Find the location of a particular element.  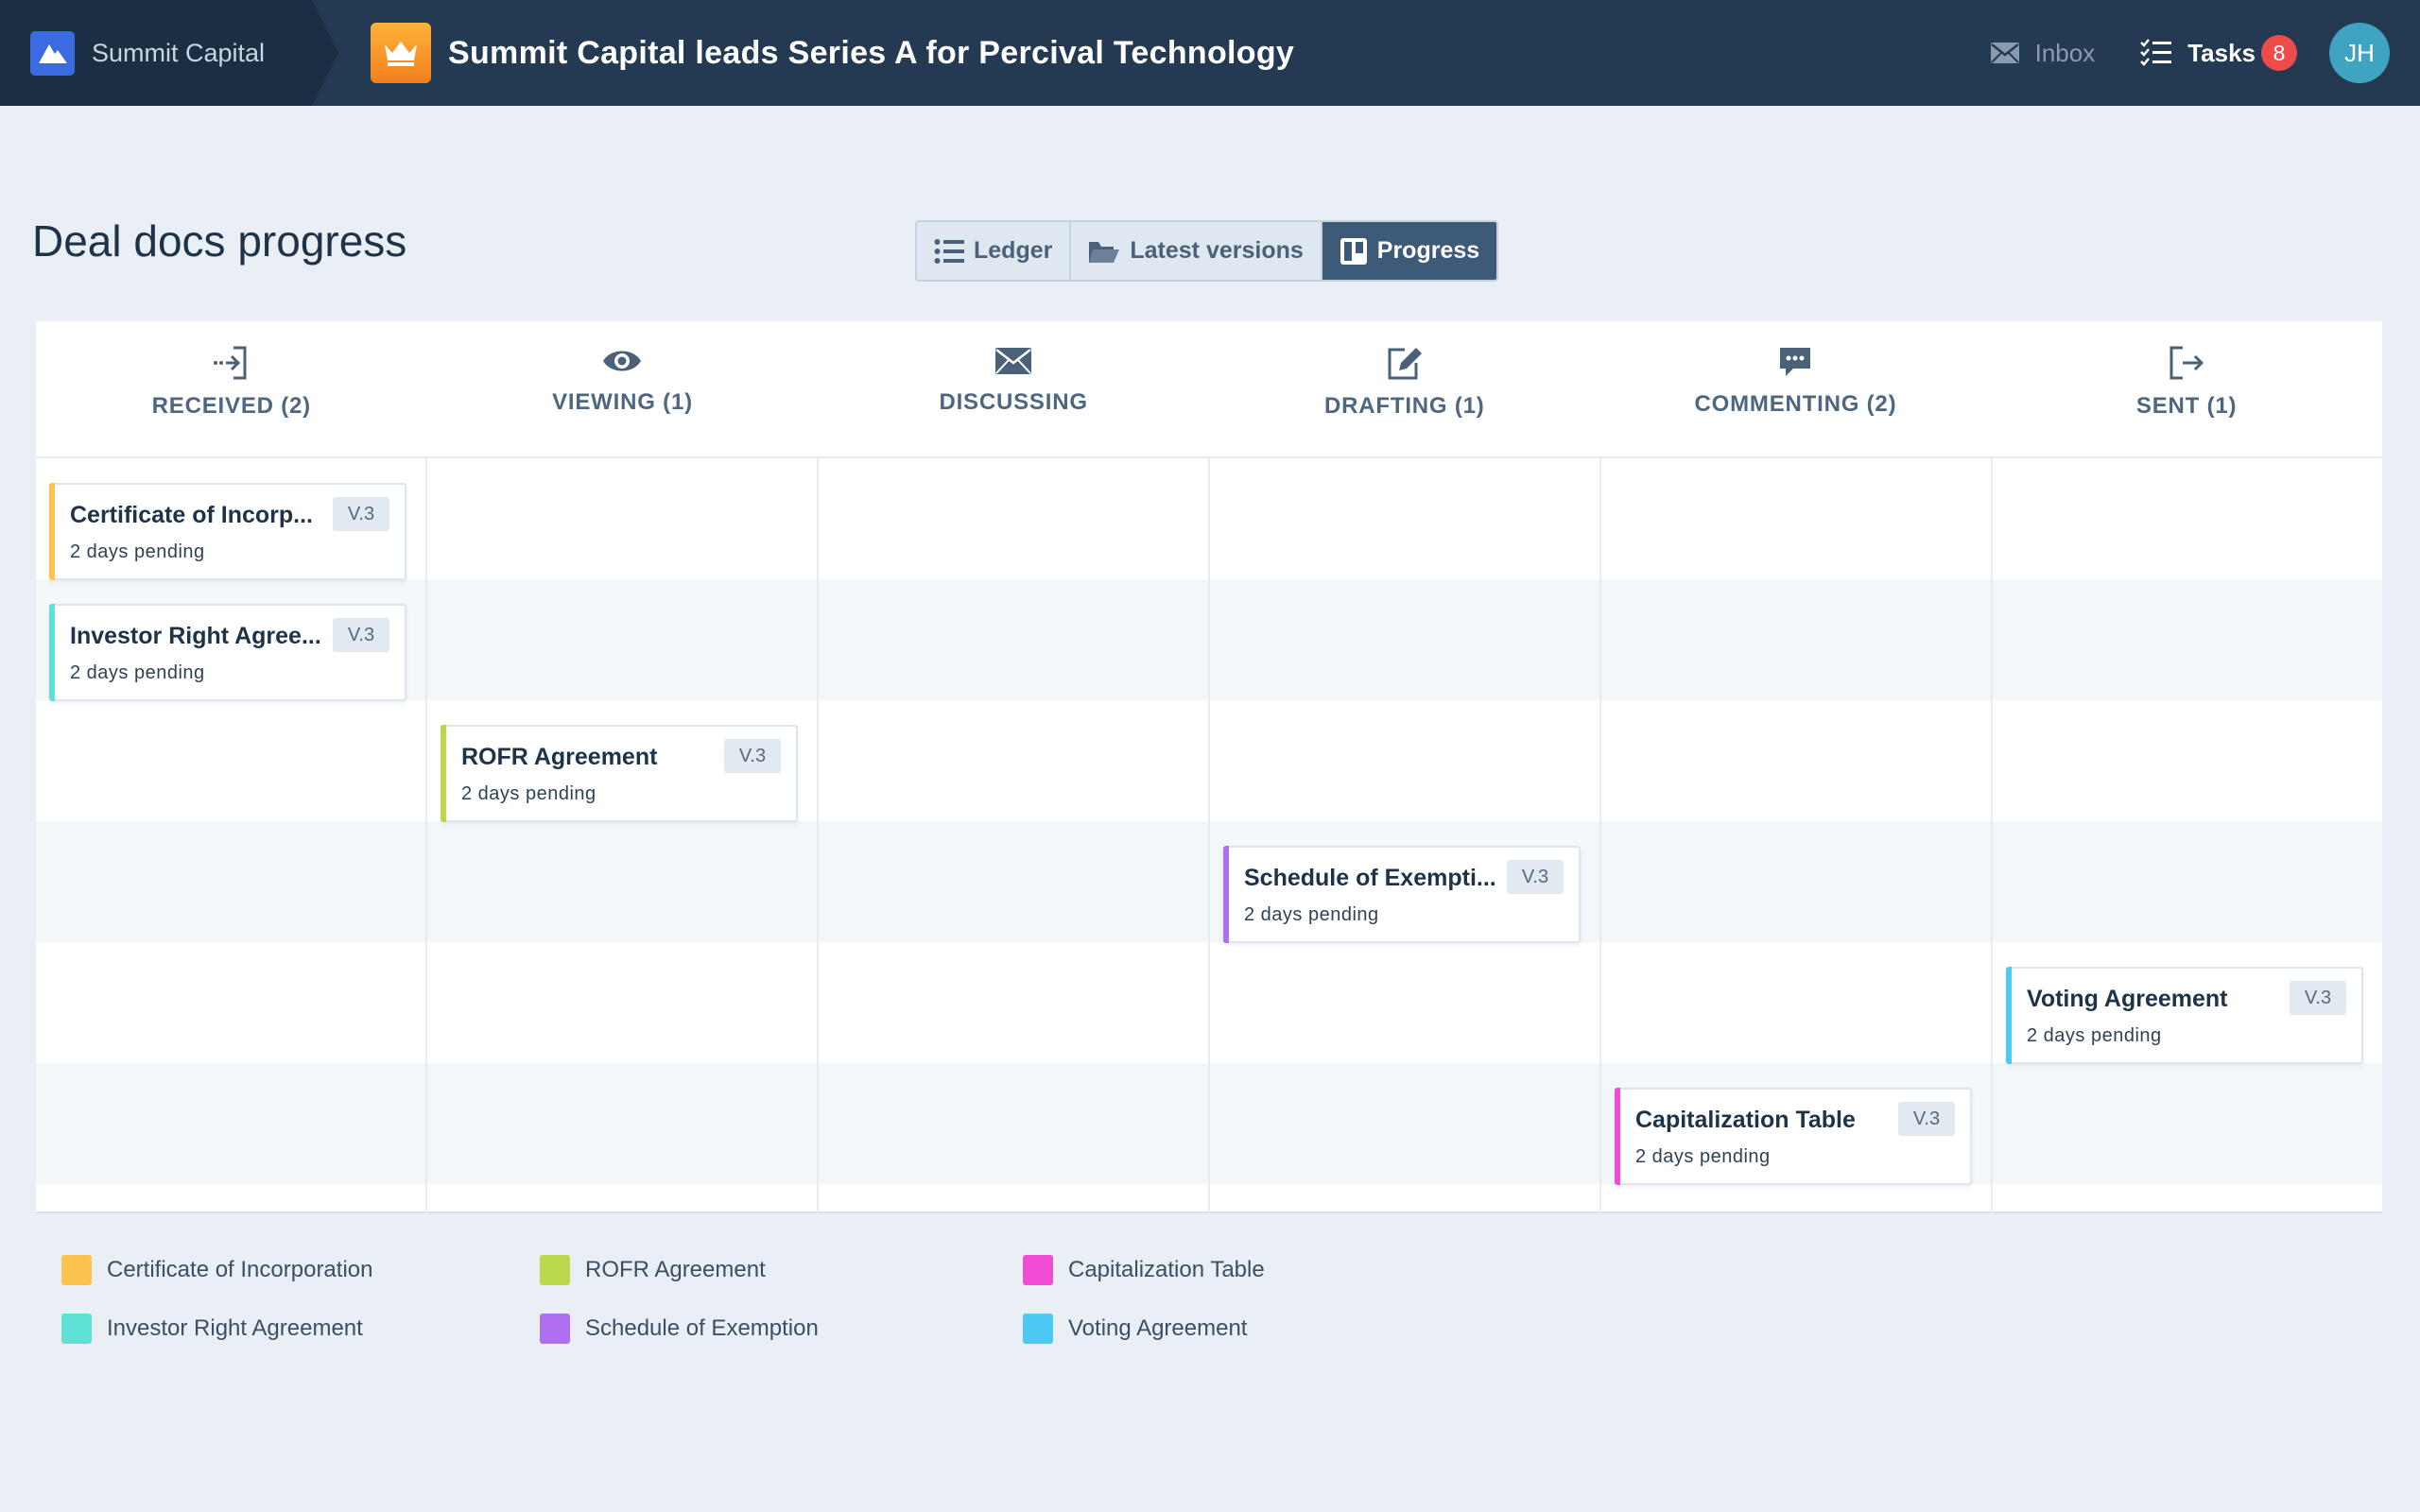

sign-out-icon is located at coordinates (2186, 363).